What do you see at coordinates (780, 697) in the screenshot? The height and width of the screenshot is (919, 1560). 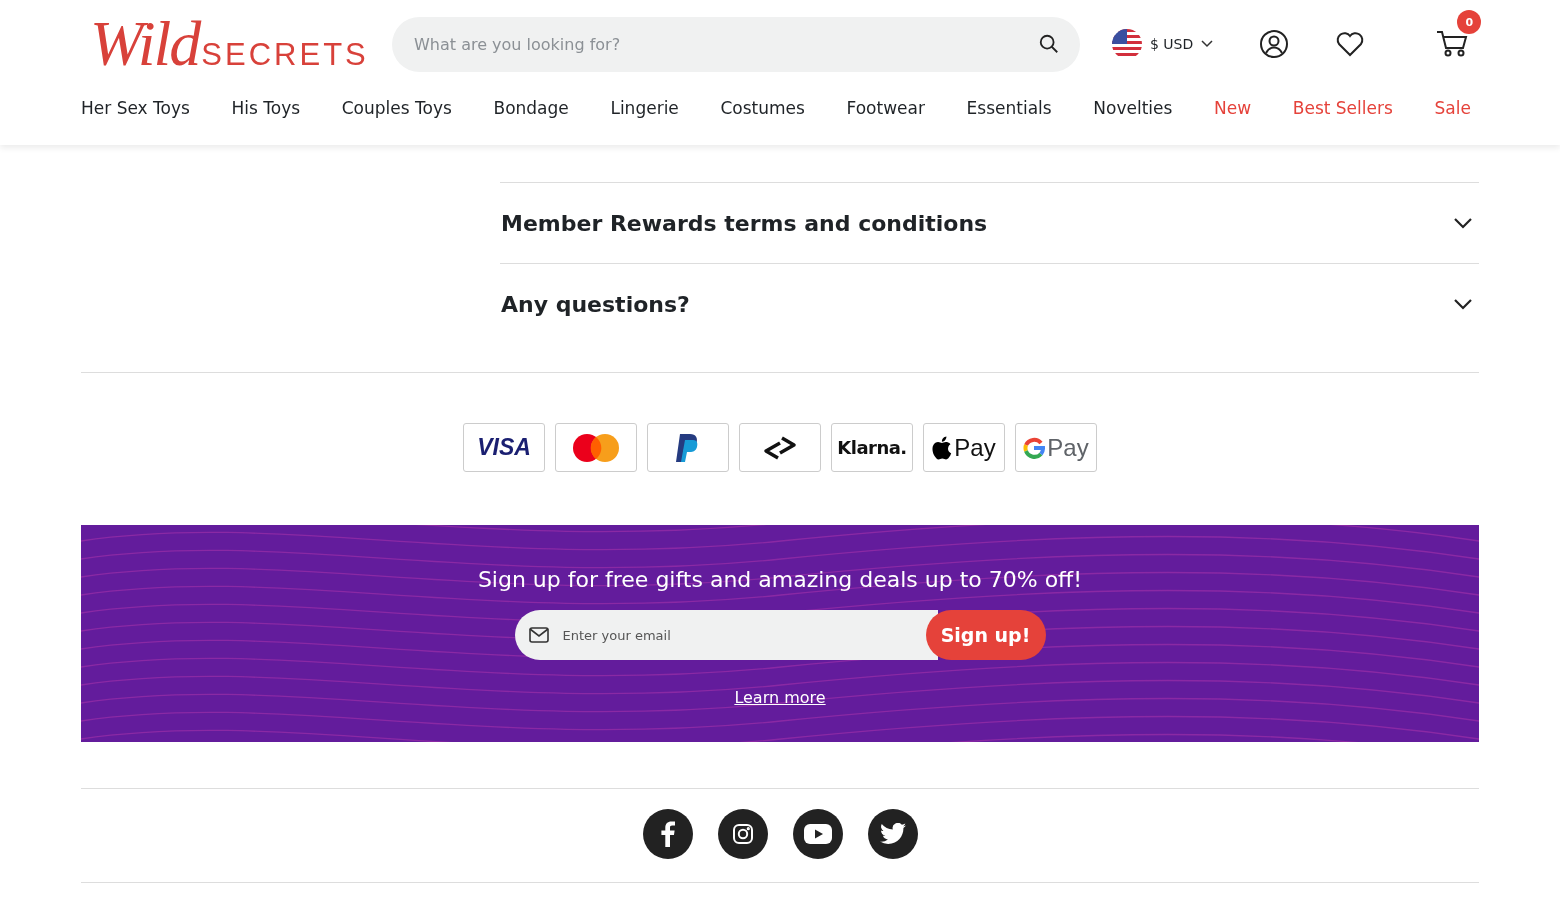 I see `learn-more-link: Learn more` at bounding box center [780, 697].